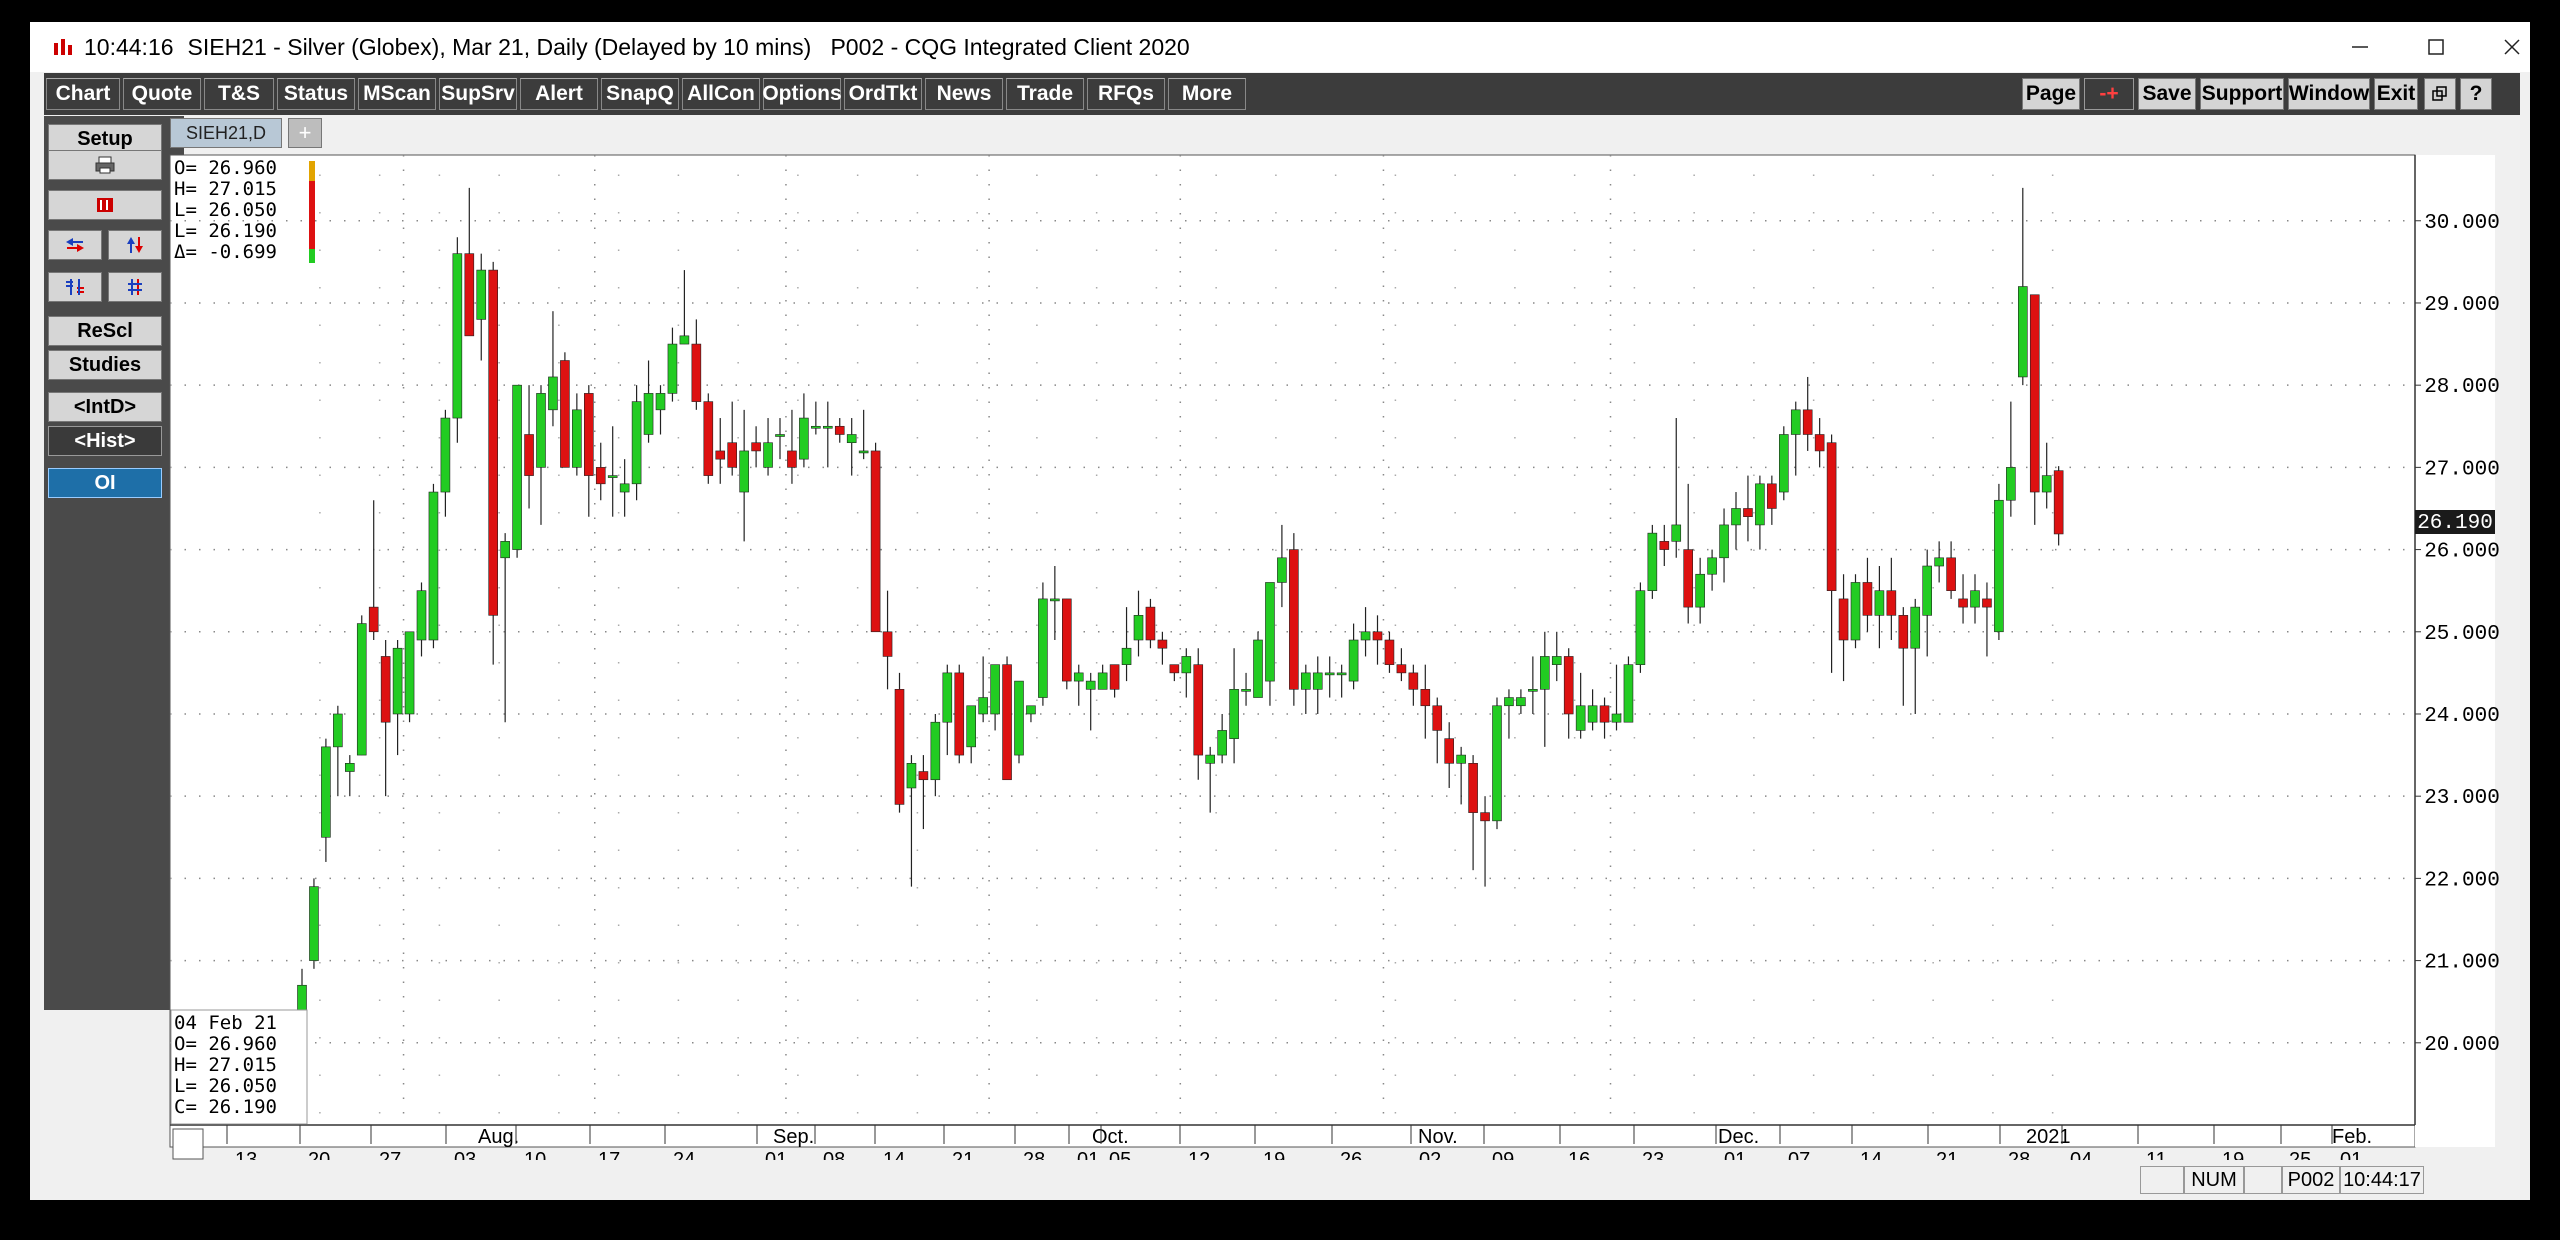 The height and width of the screenshot is (1240, 2560). I want to click on y-tick-label: 24.000, so click(2462, 716).